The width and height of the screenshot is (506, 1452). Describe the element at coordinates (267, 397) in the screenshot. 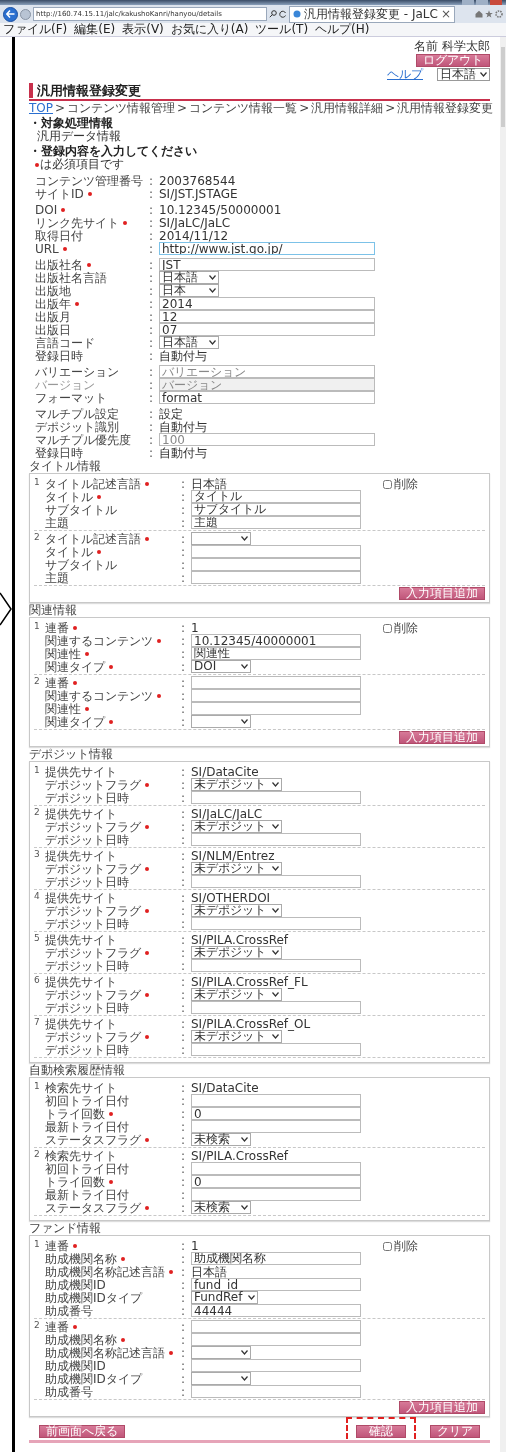

I see `text-field: format` at that location.